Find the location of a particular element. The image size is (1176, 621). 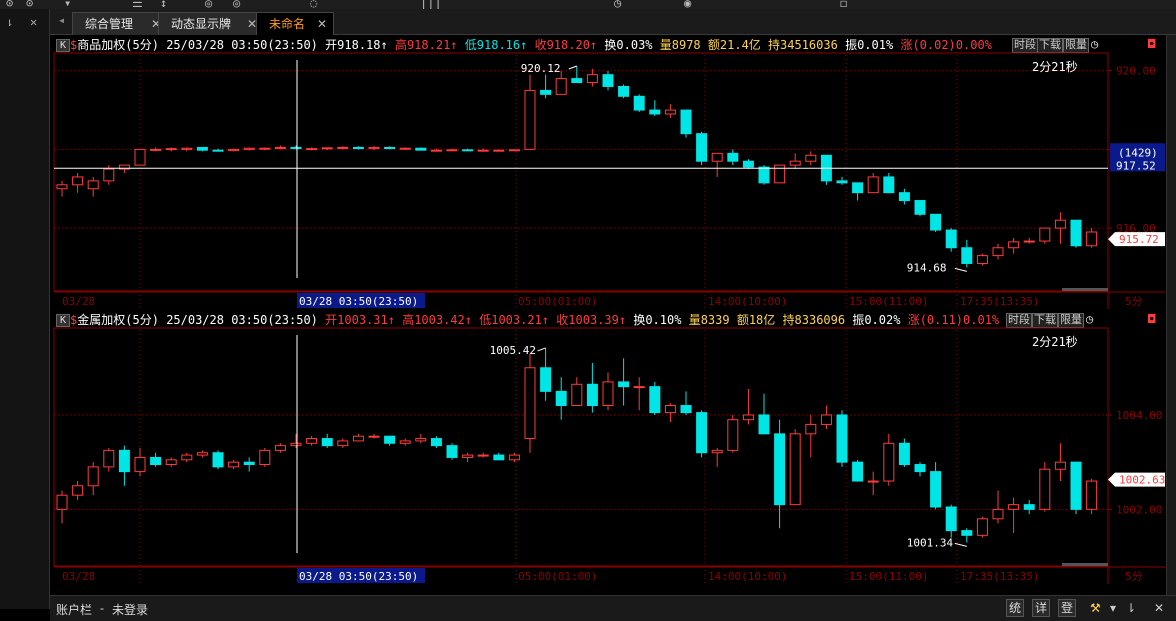

price-tick-label: 1004.00 is located at coordinates (1139, 415).